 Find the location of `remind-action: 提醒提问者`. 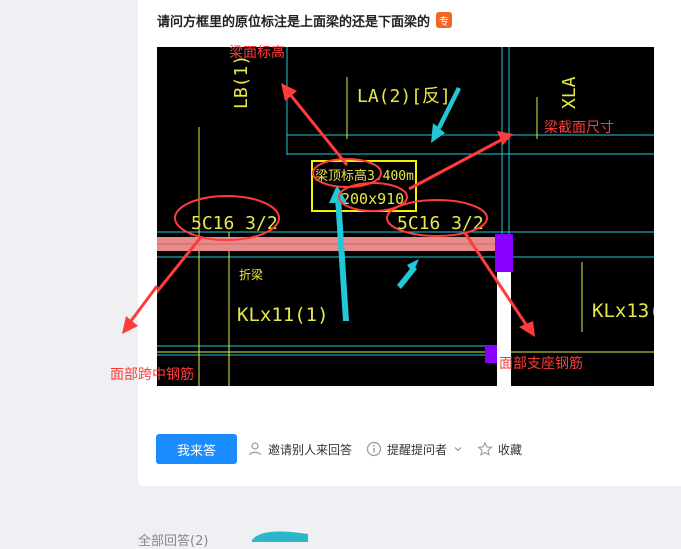

remind-action: 提醒提问者 is located at coordinates (414, 449).